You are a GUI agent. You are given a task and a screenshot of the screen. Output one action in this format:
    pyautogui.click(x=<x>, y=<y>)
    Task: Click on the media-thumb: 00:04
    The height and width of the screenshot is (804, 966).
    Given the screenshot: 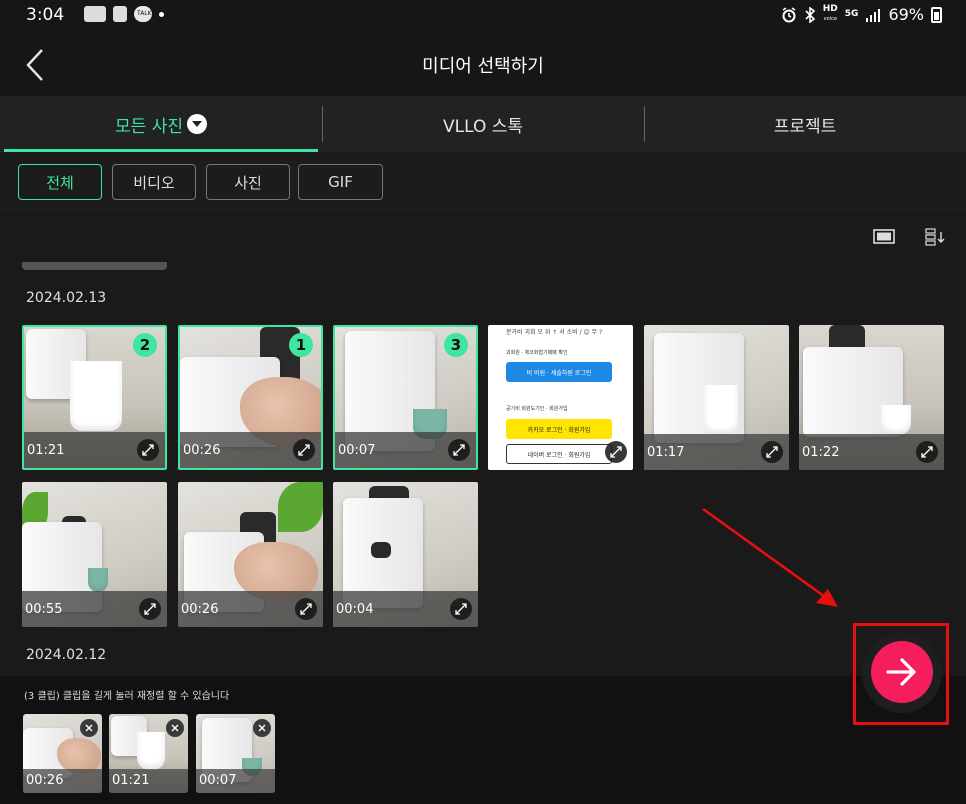 What is the action you would take?
    pyautogui.click(x=405, y=554)
    